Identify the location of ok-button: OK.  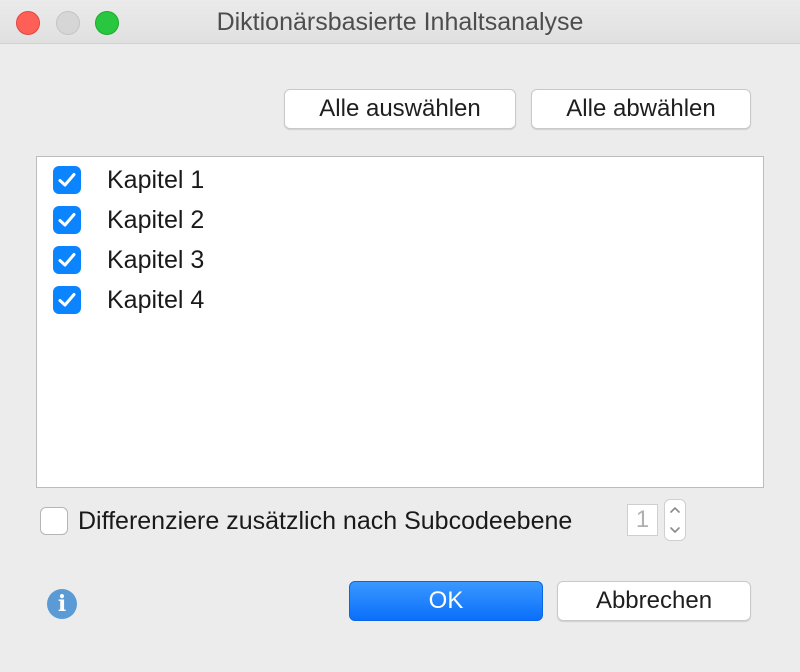
(446, 601).